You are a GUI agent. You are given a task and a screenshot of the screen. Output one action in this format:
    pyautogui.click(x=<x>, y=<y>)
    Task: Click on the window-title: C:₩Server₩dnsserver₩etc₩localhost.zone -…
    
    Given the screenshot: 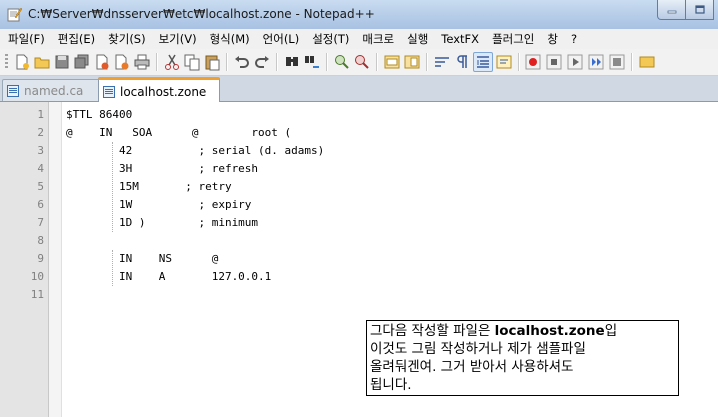 What is the action you would take?
    pyautogui.click(x=201, y=14)
    